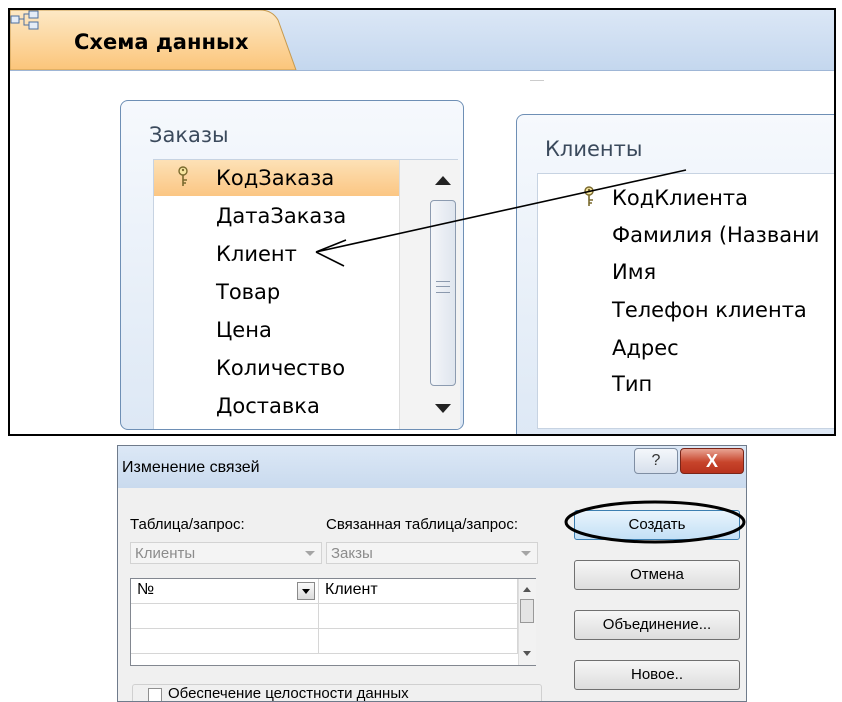  I want to click on field-label: Количество, so click(281, 368).